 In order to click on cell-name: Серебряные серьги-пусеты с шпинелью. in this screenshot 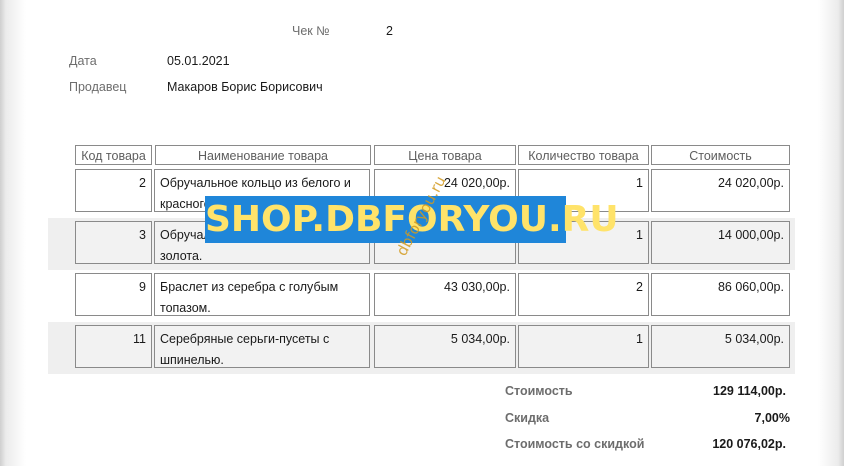, I will do `click(262, 346)`.